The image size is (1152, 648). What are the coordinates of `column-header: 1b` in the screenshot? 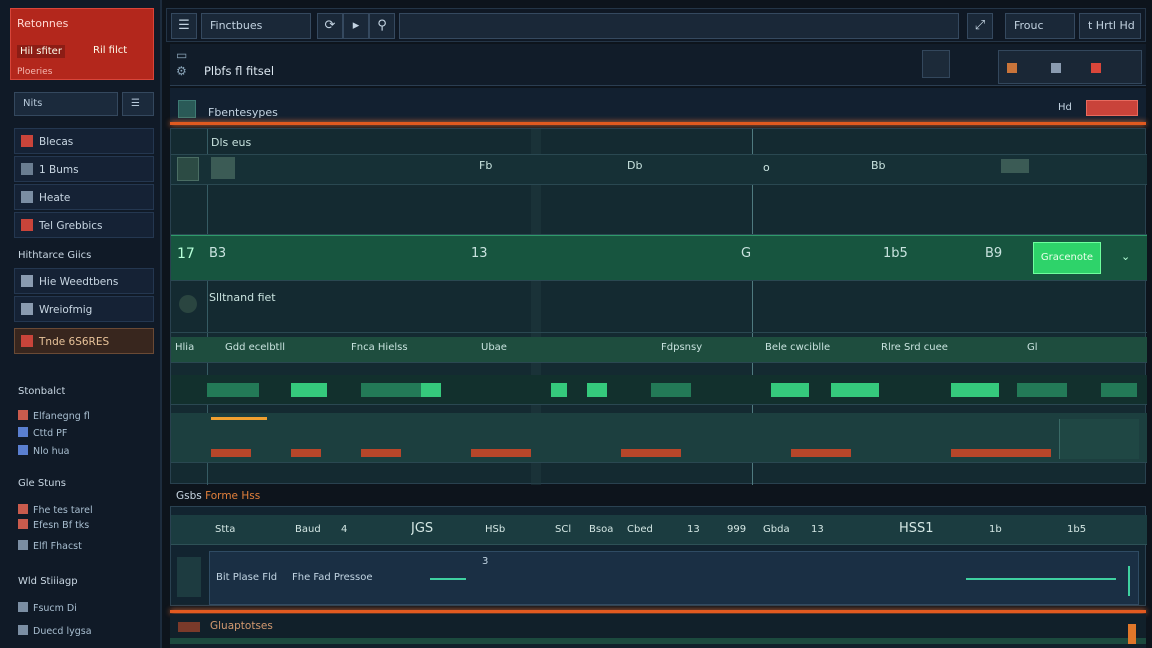 It's located at (995, 529).